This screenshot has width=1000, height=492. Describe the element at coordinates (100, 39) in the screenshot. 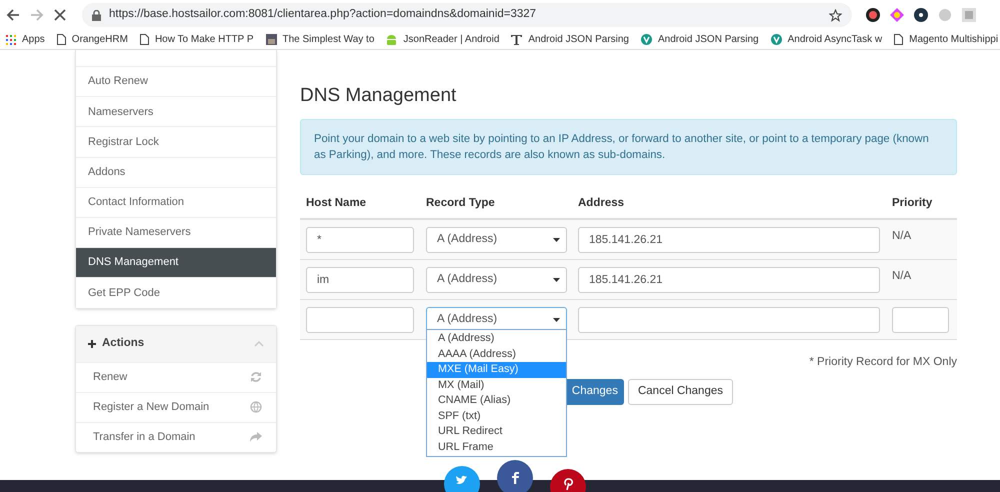

I see `bookmark-link: OrangeHRM` at that location.